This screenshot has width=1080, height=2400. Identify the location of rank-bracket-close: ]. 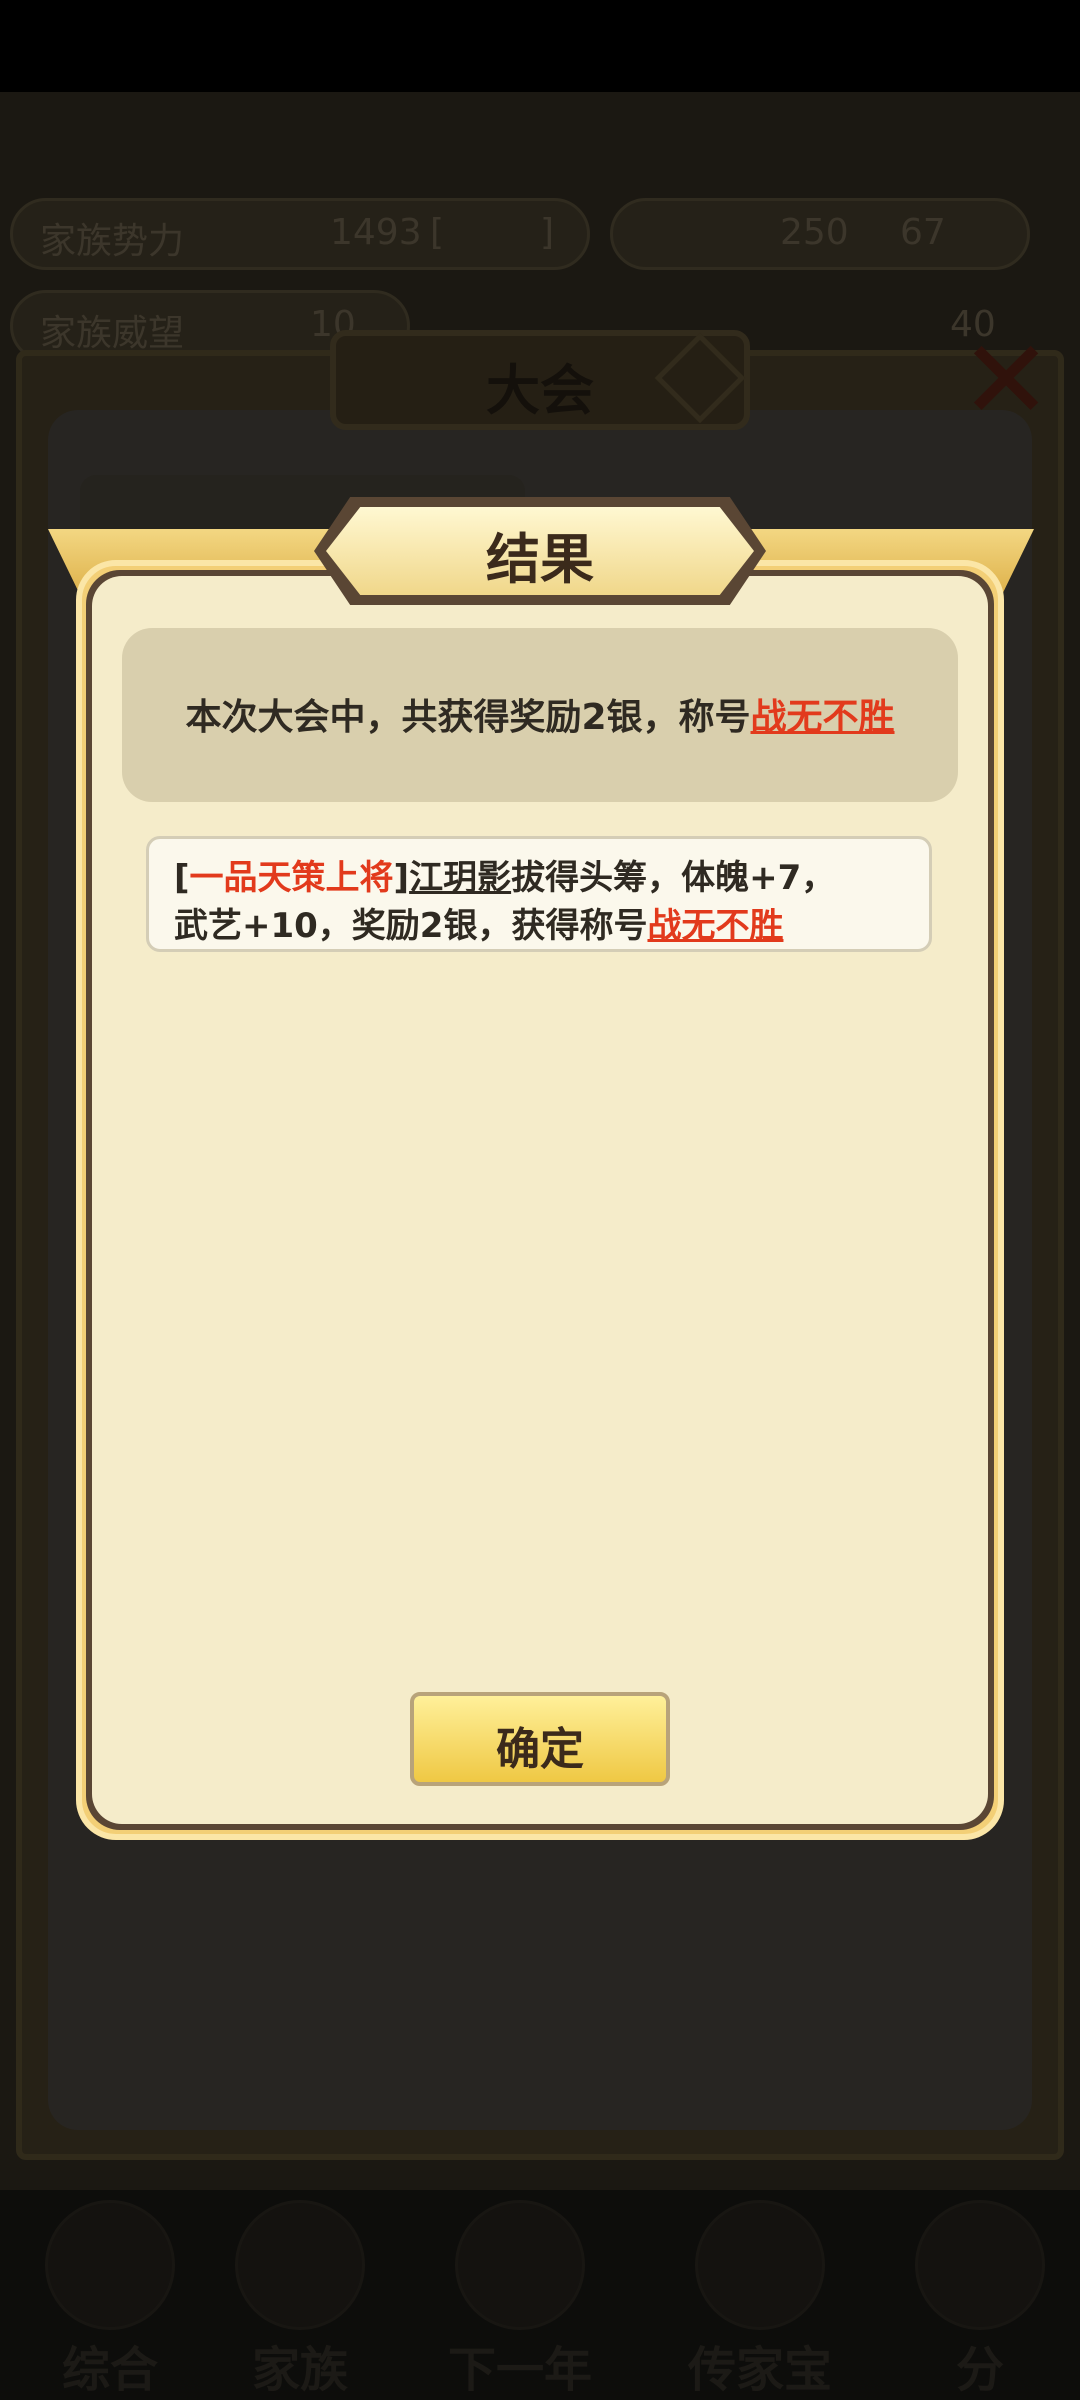
(401, 878).